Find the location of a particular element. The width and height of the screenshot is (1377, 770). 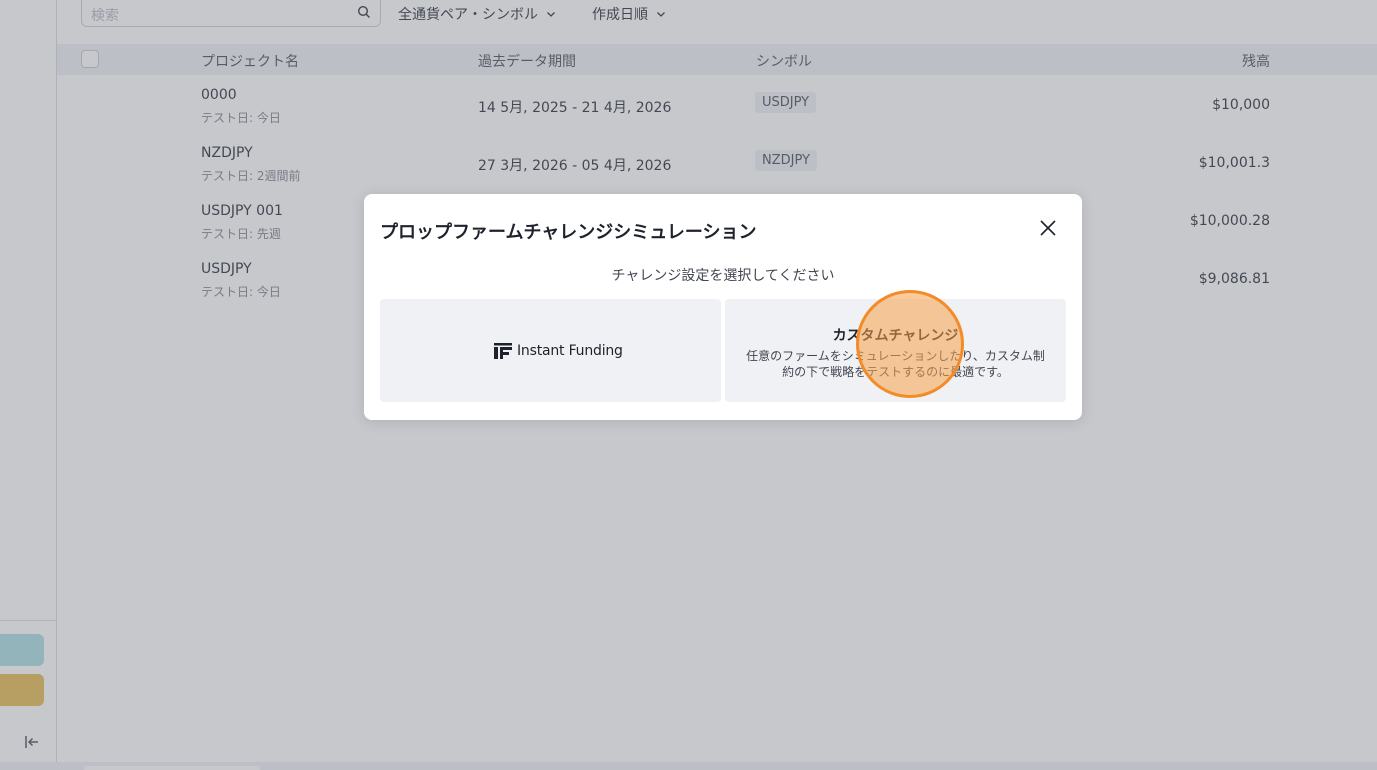

custom-challenge-title: カスタムチャレンジ is located at coordinates (895, 336).